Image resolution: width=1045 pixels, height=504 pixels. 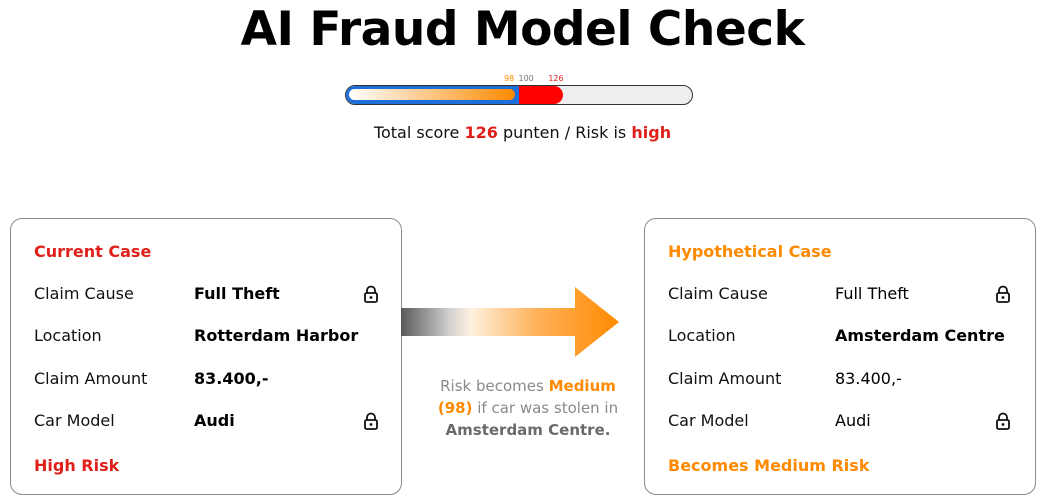 I want to click on caption-risk: Medium, so click(x=582, y=386).